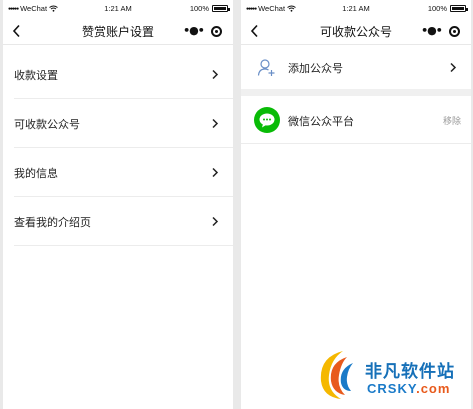  Describe the element at coordinates (52, 222) in the screenshot. I see `menu-item-label: 查看我的介绍页` at that location.